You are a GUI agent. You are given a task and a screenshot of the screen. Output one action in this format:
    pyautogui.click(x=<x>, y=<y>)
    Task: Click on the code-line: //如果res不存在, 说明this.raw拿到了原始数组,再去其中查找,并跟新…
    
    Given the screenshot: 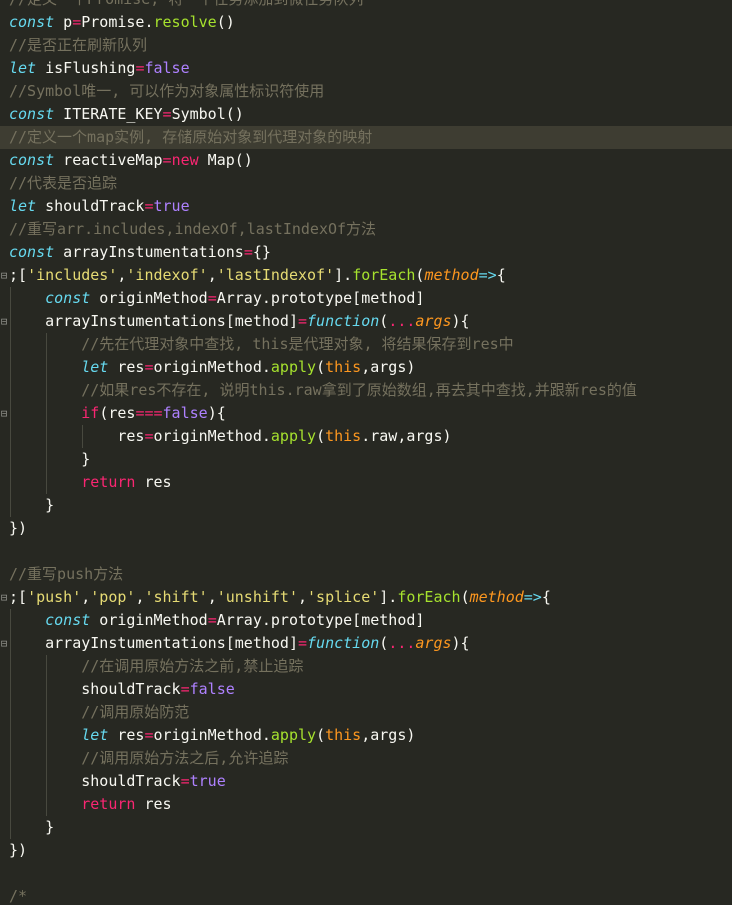 What is the action you would take?
    pyautogui.click(x=366, y=390)
    